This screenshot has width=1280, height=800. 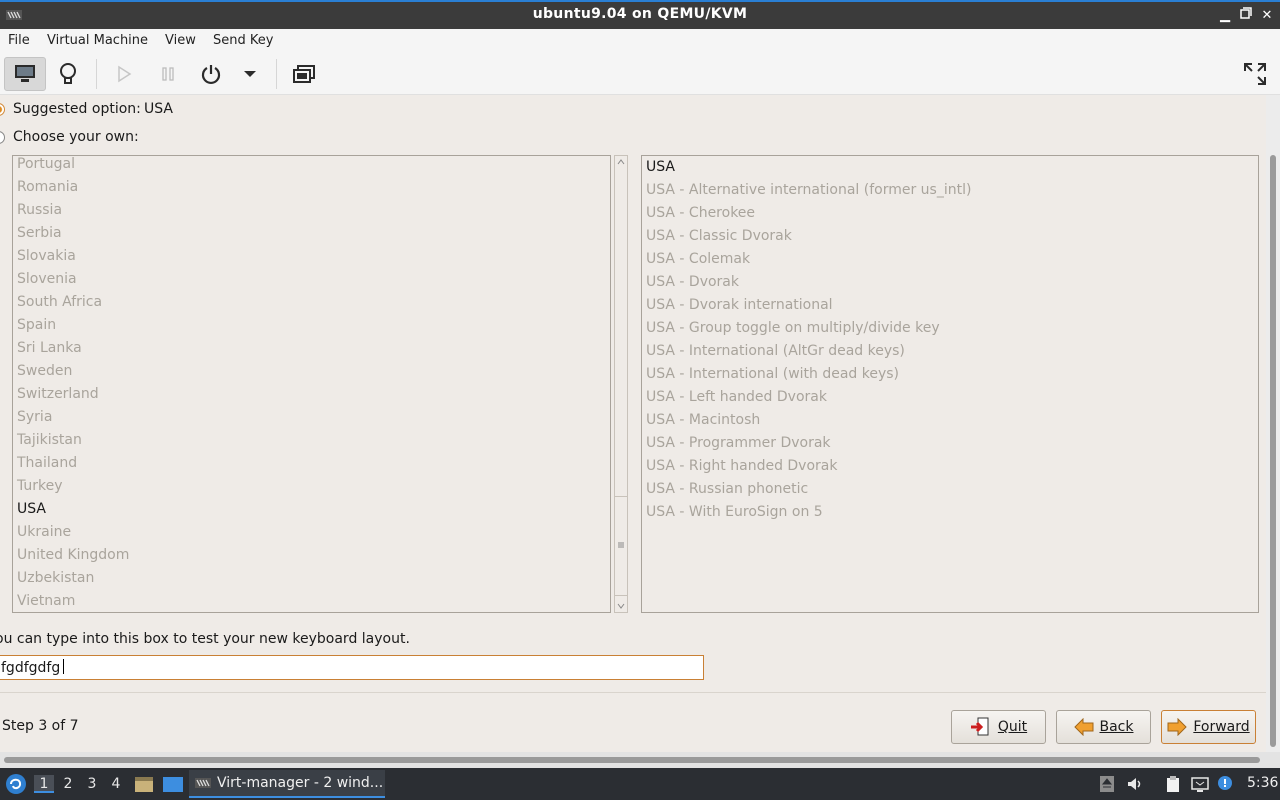 What do you see at coordinates (25, 74) in the screenshot?
I see `console-view-button` at bounding box center [25, 74].